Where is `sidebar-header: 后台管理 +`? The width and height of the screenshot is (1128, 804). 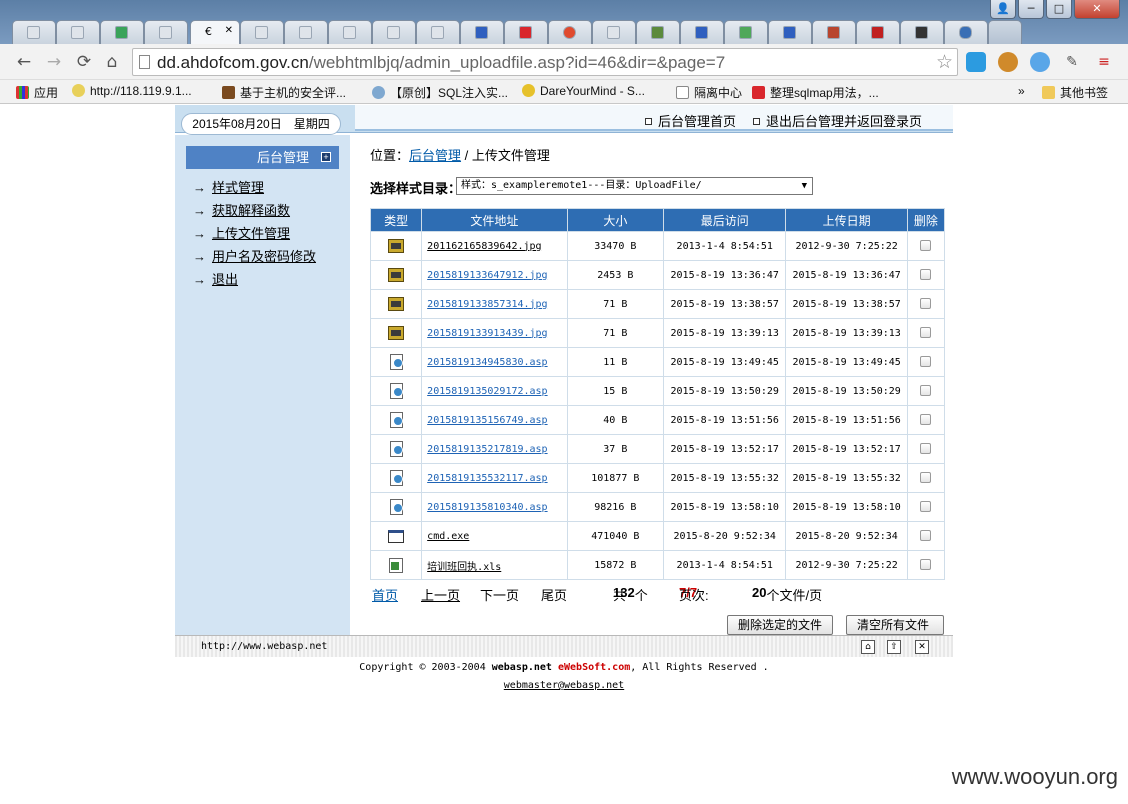
sidebar-header: 后台管理 + is located at coordinates (262, 157).